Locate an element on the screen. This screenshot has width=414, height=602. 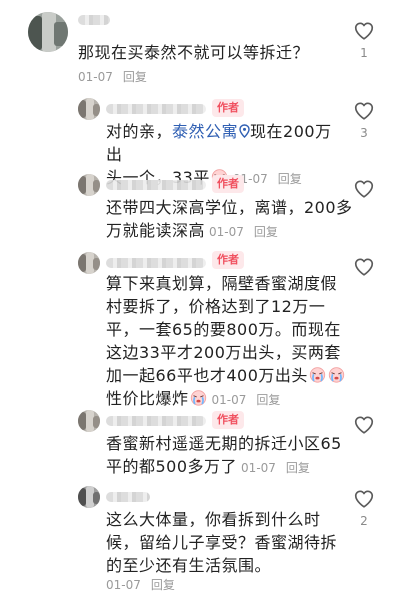
property-link-label: 泰然公寓 is located at coordinates (205, 131).